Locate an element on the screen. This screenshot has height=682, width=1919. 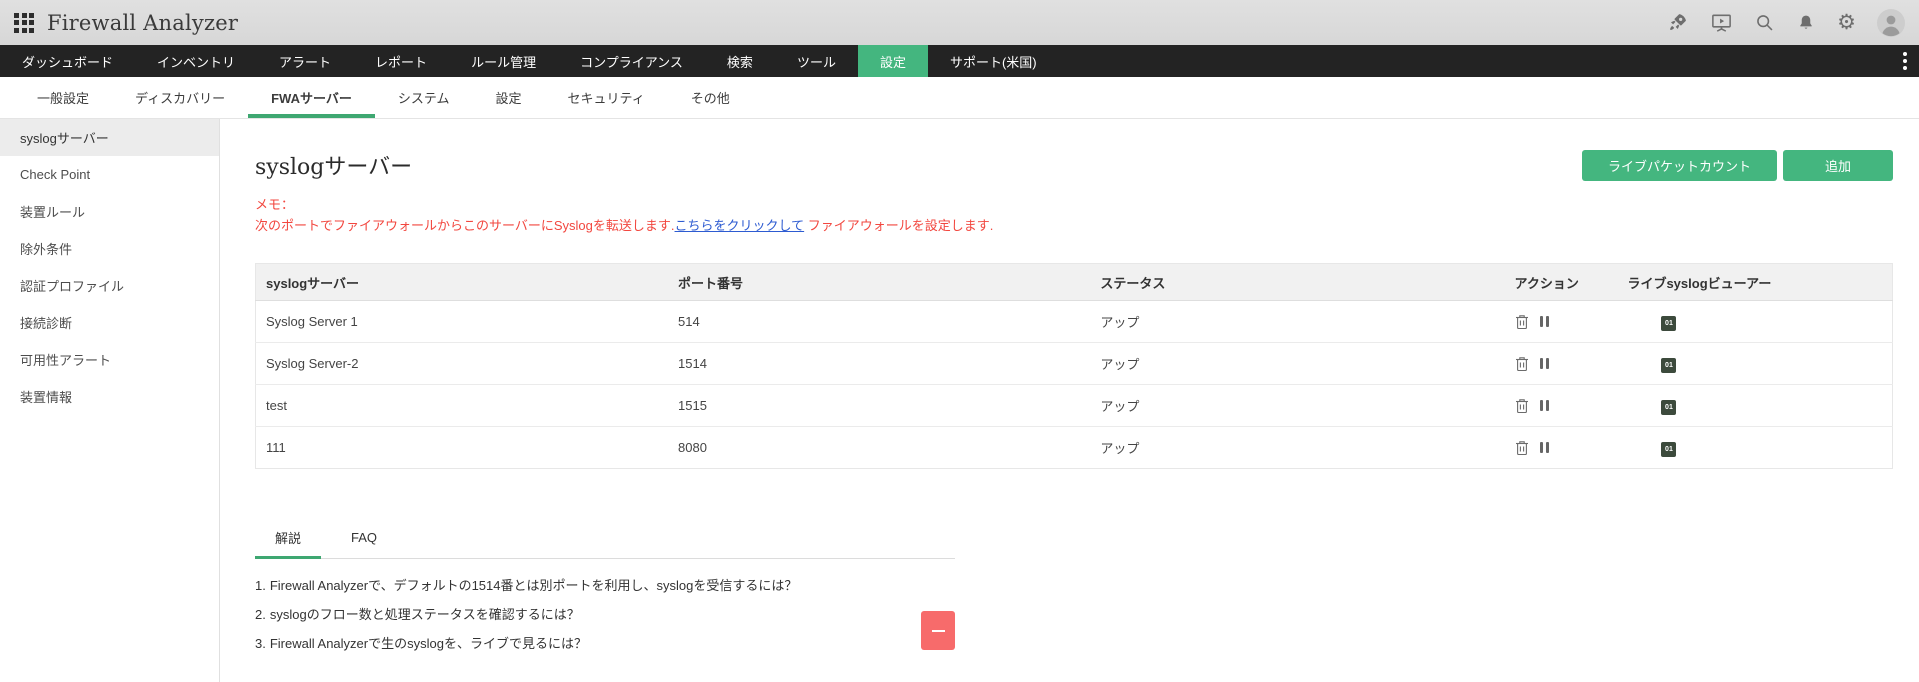
sidebar-item-connection-diagnosis: 接続診断 is located at coordinates (109, 322).